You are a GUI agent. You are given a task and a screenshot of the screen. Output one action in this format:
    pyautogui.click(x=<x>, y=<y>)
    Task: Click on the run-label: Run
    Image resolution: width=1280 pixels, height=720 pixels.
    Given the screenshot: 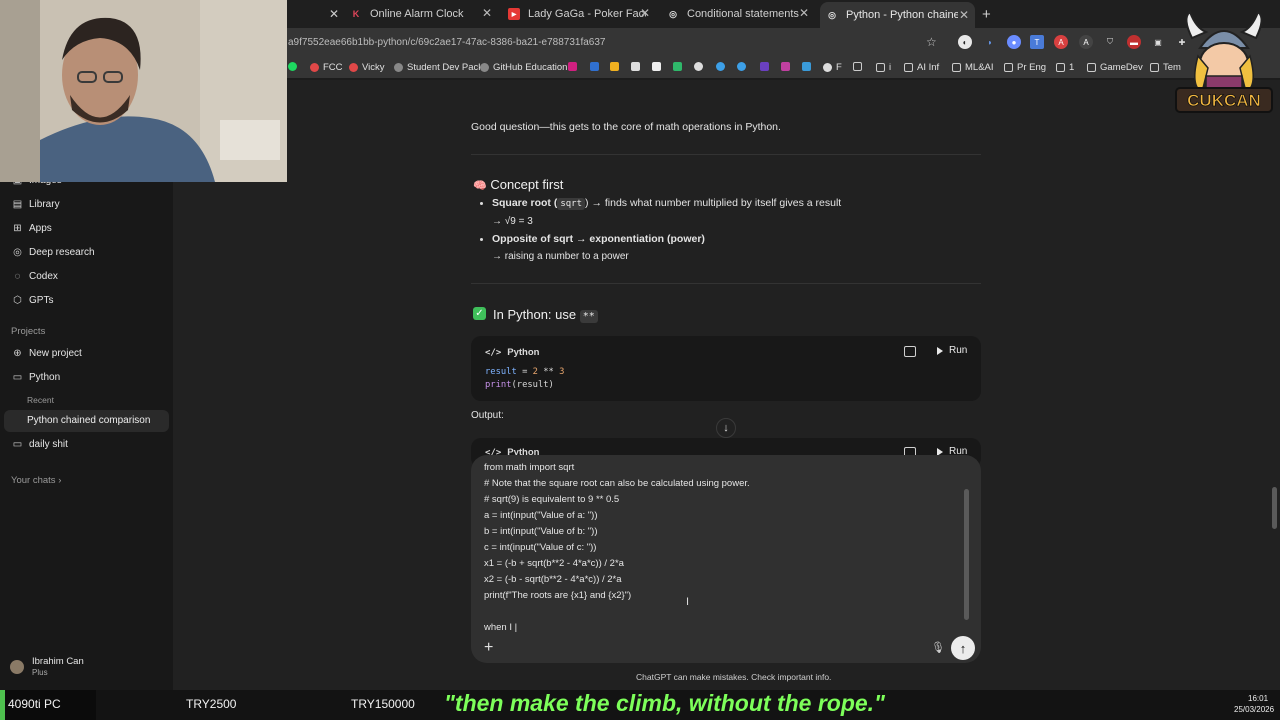 What is the action you would take?
    pyautogui.click(x=958, y=350)
    